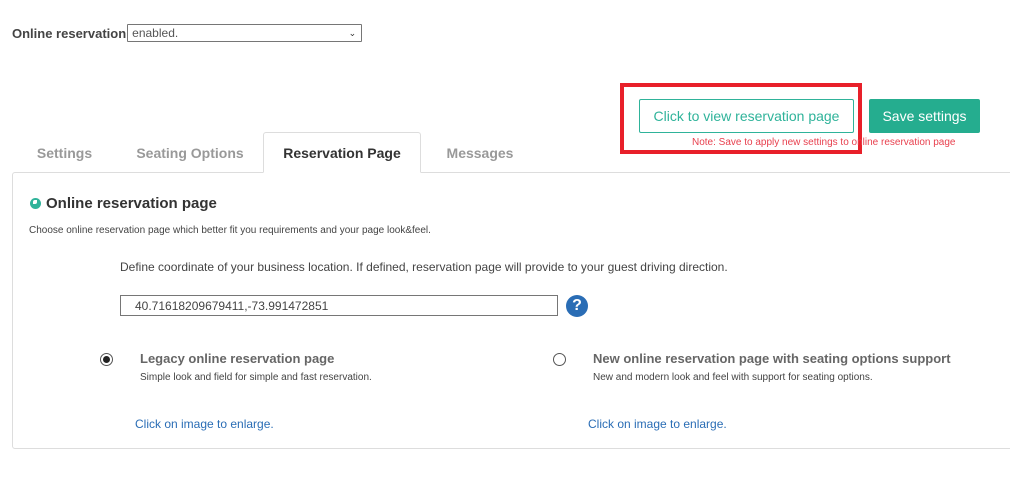  I want to click on coordinate-input: 40.71618209679411,-73.991472851, so click(339, 305).